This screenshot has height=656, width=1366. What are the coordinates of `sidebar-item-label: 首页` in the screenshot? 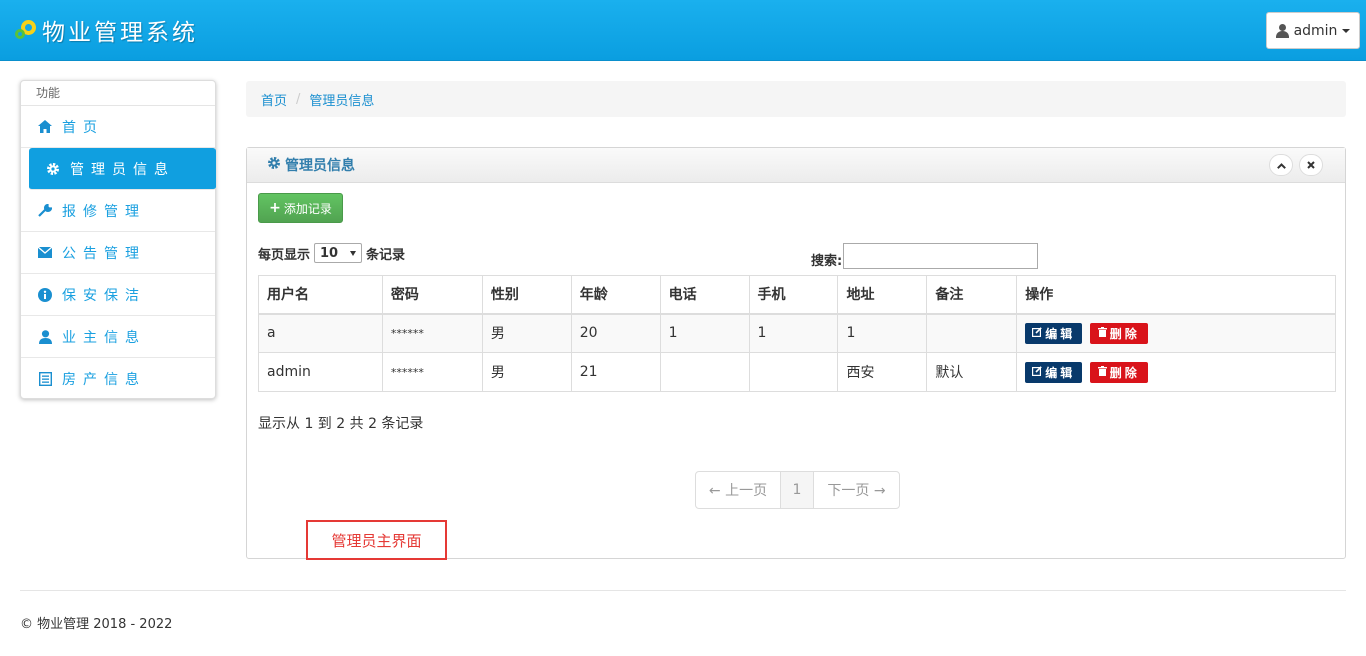 It's located at (83, 127).